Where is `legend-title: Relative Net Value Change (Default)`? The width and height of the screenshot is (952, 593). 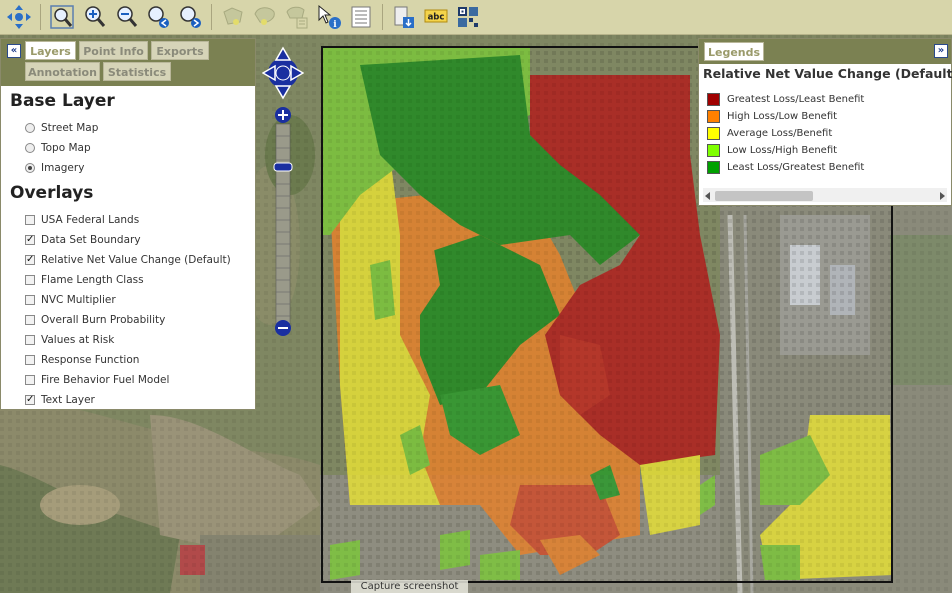 legend-title: Relative Net Value Change (Default) is located at coordinates (827, 73).